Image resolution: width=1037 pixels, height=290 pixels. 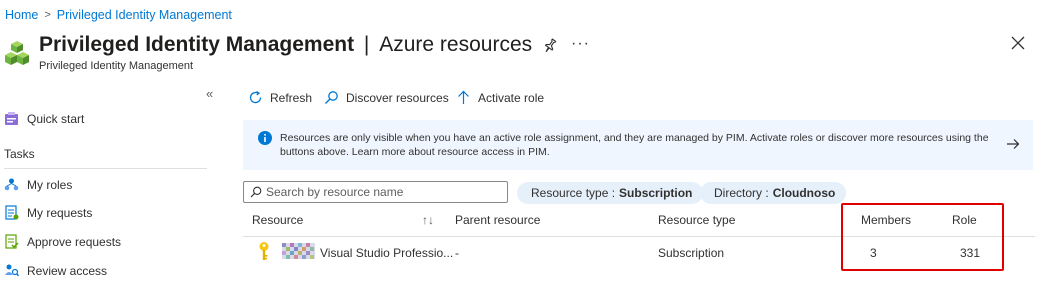 I want to click on breadcrumb-pim: Privileged Identity Management, so click(x=144, y=15).